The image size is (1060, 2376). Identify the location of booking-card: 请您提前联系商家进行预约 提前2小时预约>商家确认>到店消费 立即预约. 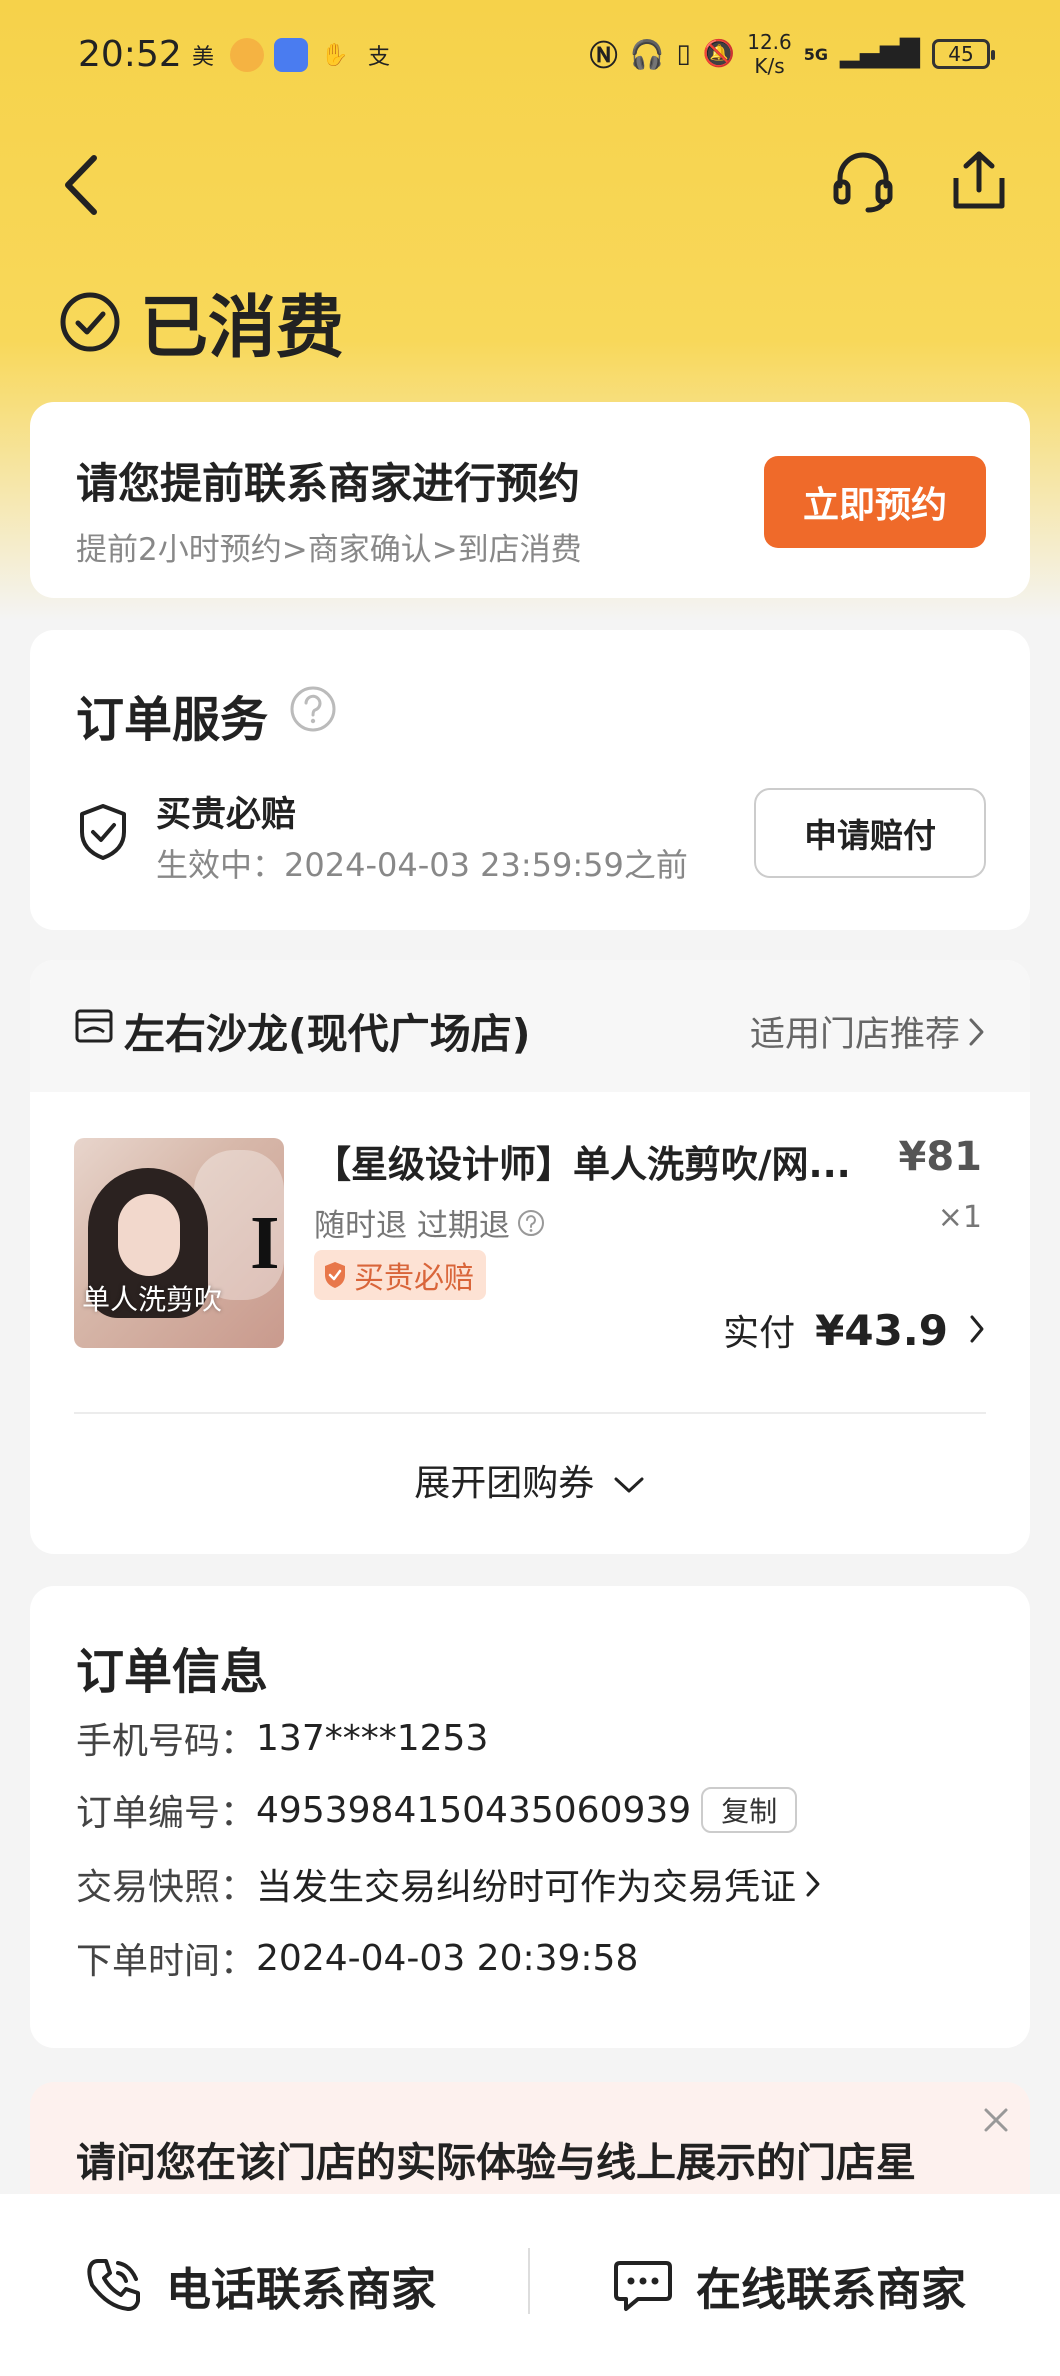
(530, 500).